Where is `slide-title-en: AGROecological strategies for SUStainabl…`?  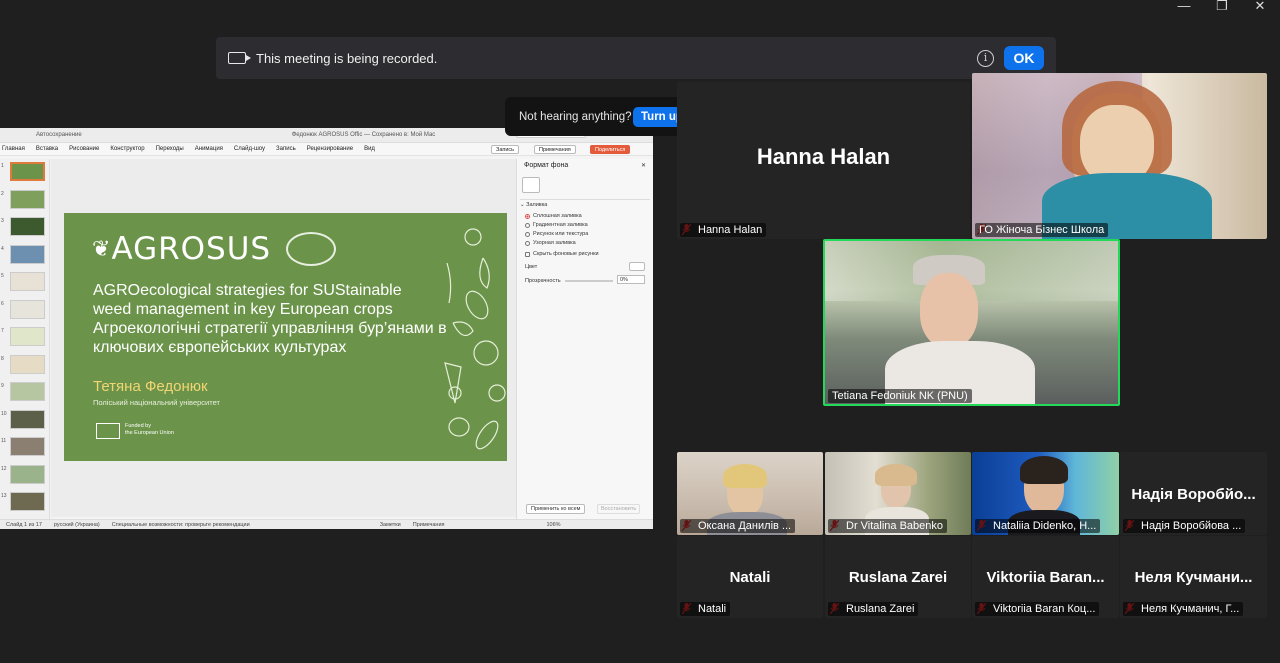 slide-title-en: AGROecological strategies for SUStainabl… is located at coordinates (247, 300).